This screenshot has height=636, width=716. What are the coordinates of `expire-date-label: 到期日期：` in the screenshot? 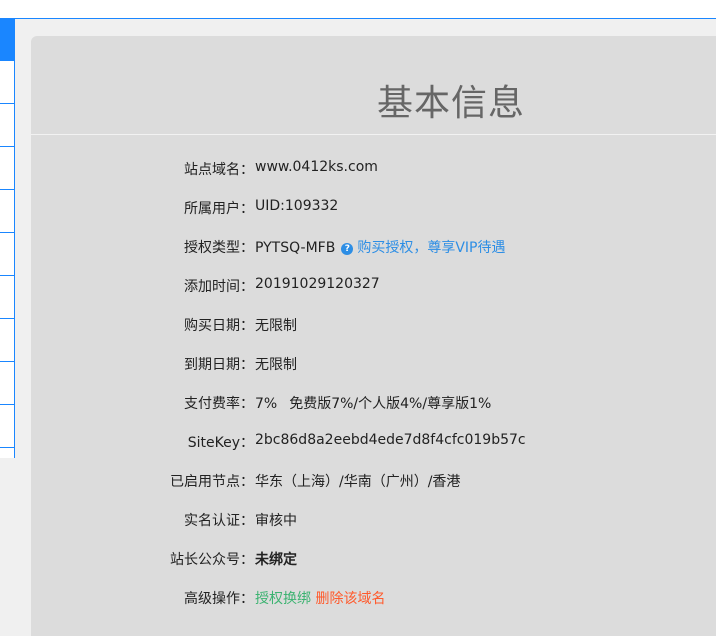 It's located at (219, 365).